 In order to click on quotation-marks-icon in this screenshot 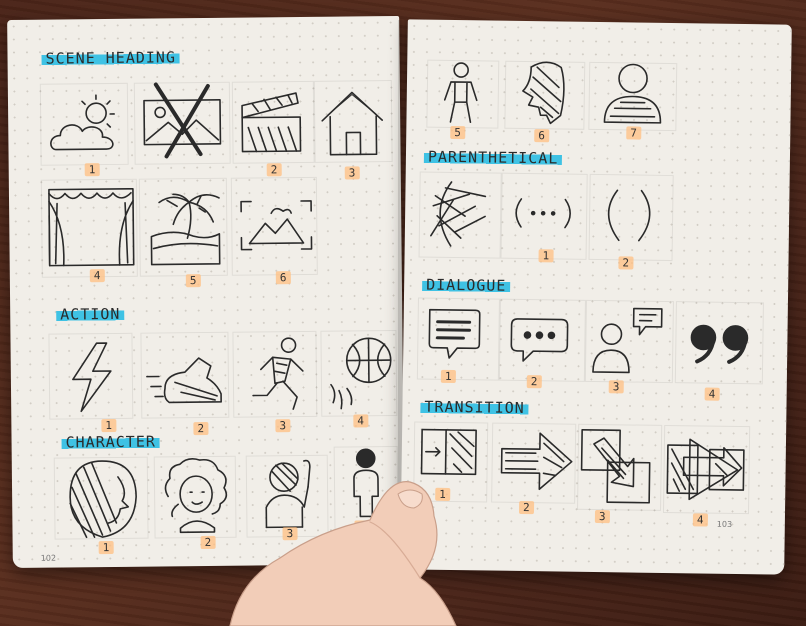, I will do `click(719, 344)`.